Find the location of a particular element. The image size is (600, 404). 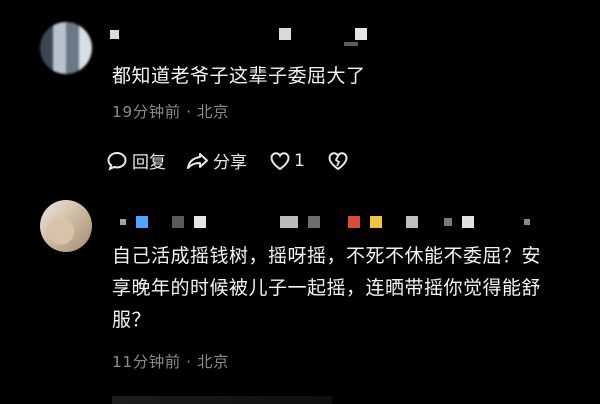

share-arrow-icon is located at coordinates (198, 161).